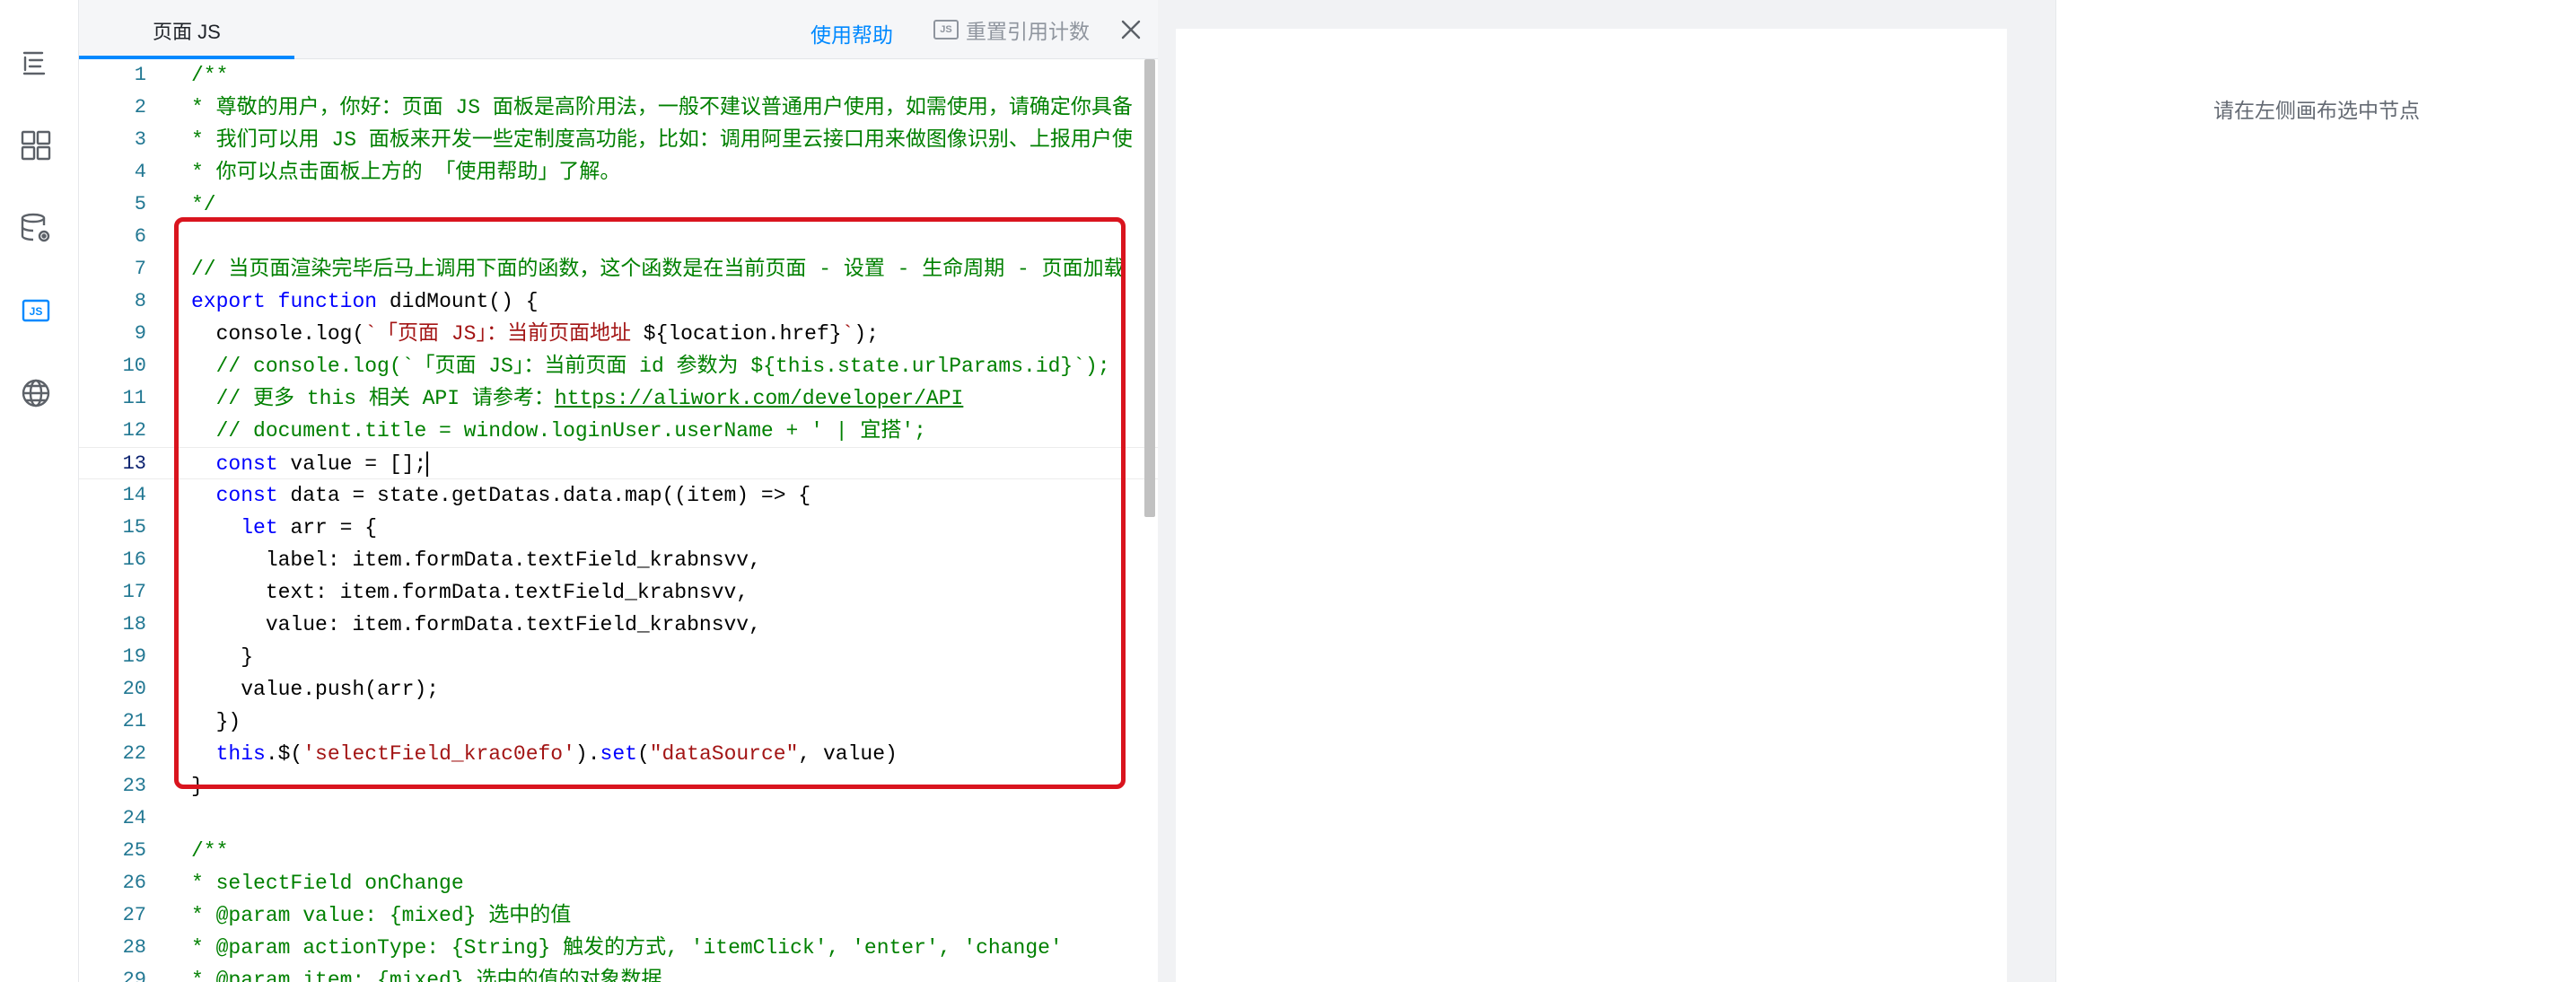 The width and height of the screenshot is (2576, 982). What do you see at coordinates (140, 75) in the screenshot?
I see `line-number: 1` at bounding box center [140, 75].